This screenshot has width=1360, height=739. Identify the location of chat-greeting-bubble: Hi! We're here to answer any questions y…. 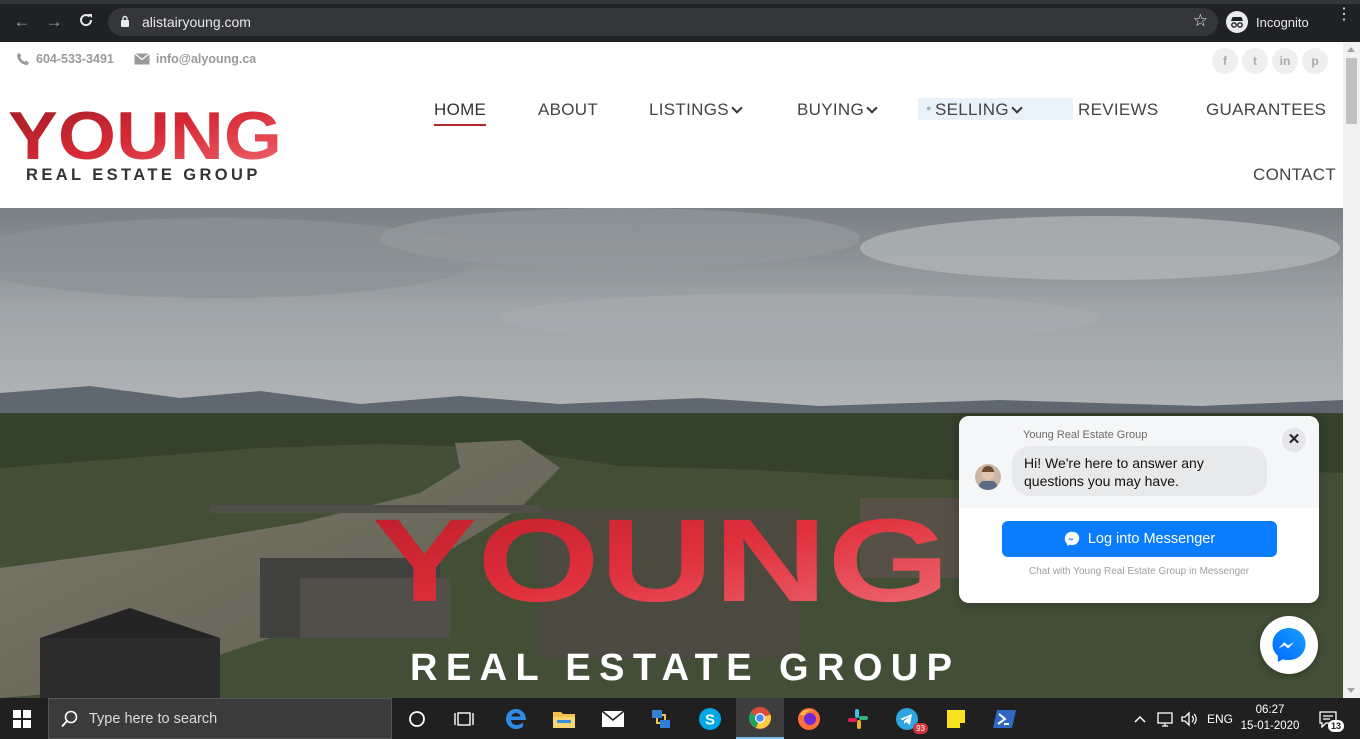
(1139, 471).